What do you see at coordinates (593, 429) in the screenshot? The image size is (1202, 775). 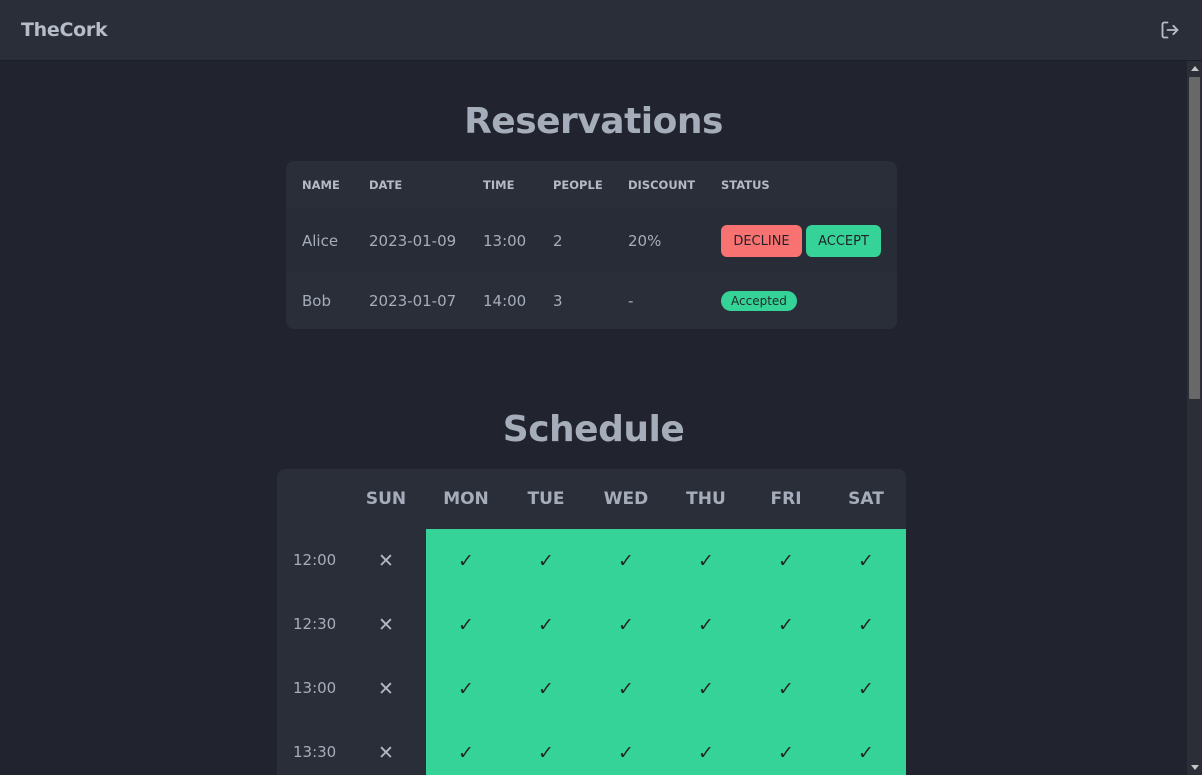 I see `schedule-title: Schedule` at bounding box center [593, 429].